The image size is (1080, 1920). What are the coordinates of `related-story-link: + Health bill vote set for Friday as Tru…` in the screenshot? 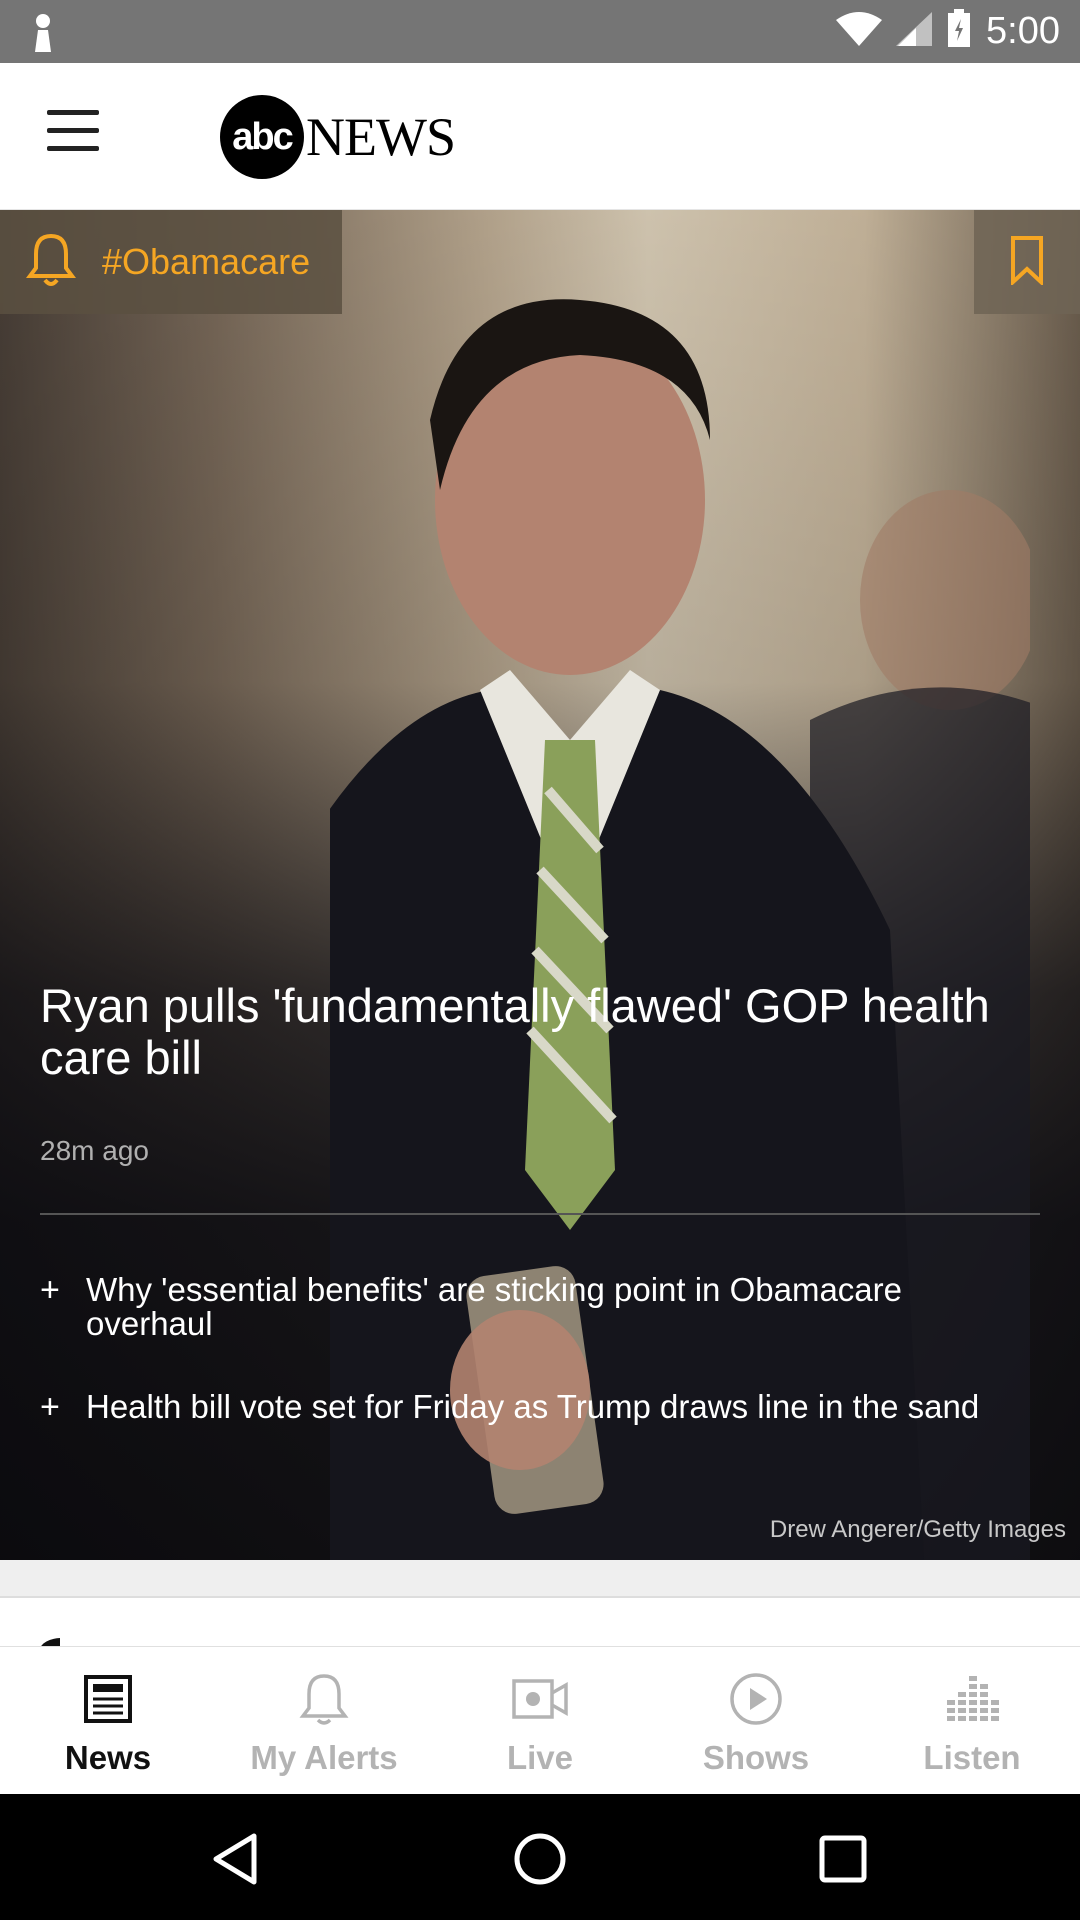 It's located at (535, 1407).